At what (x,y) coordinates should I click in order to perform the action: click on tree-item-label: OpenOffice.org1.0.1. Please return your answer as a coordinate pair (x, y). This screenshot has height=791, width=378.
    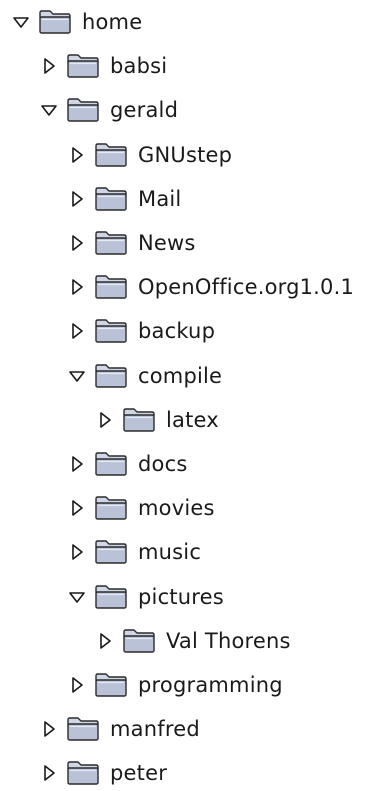
    Looking at the image, I should click on (246, 287).